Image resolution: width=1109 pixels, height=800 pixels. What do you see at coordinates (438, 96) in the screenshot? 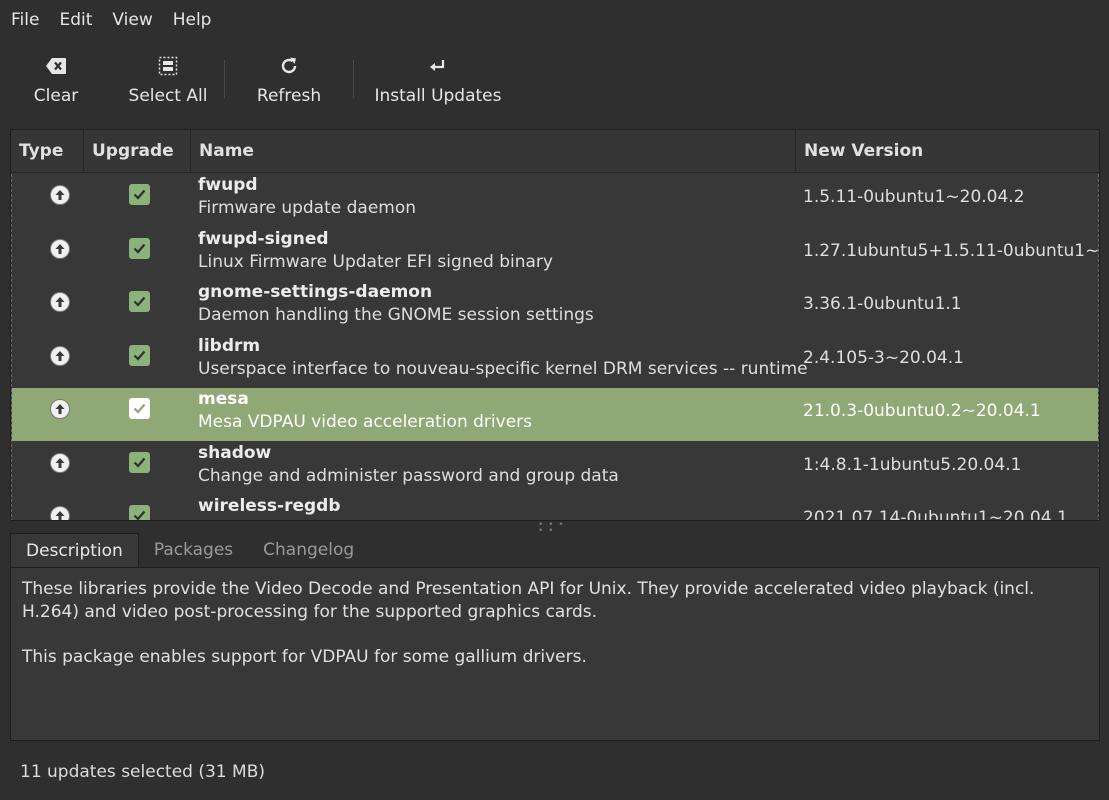
I see `install-updates-label: Install Updates` at bounding box center [438, 96].